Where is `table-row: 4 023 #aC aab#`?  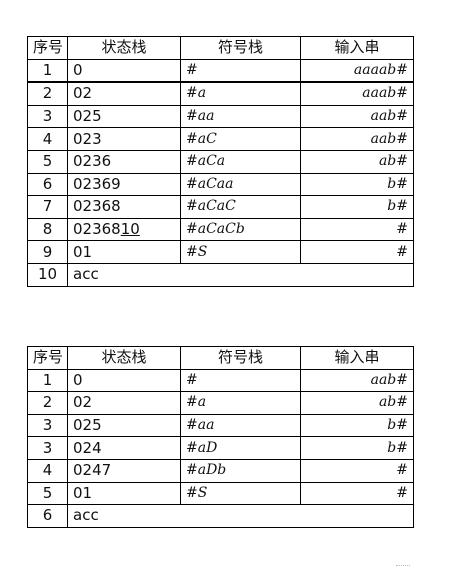 table-row: 4 023 #aC aab# is located at coordinates (220, 139).